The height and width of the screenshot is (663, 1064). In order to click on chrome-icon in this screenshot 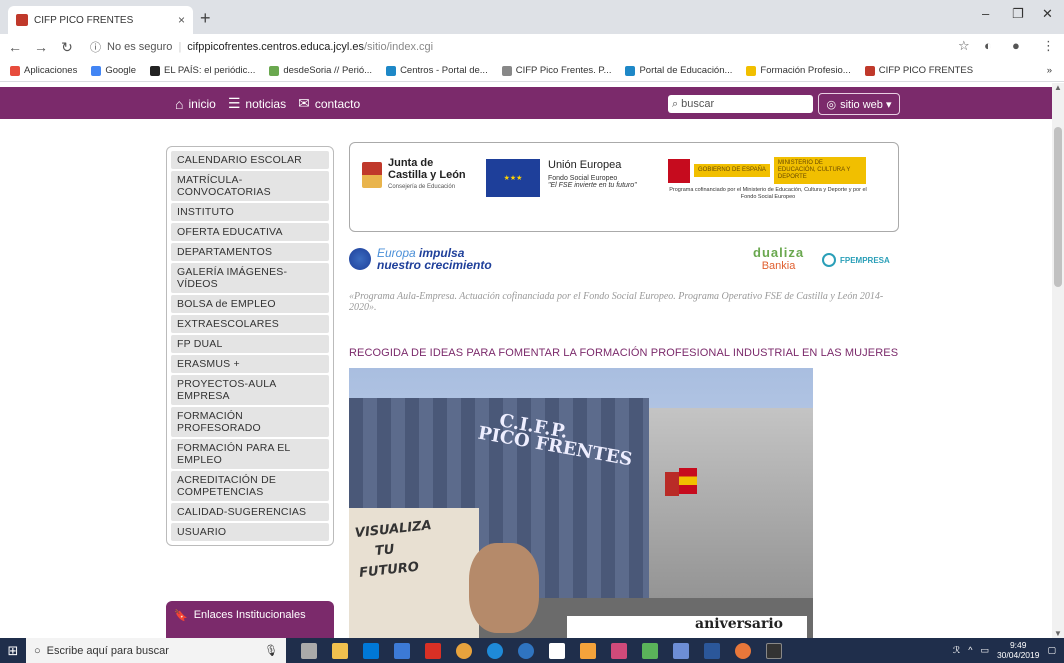, I will do `click(464, 650)`.